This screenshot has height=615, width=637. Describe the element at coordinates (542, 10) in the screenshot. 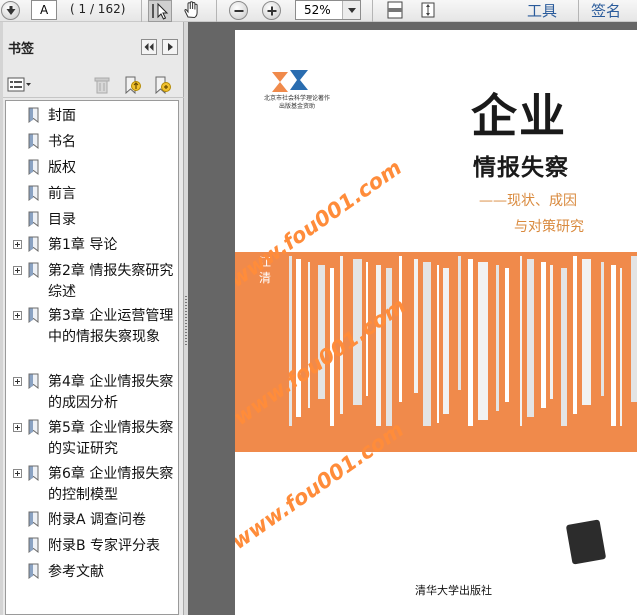

I see `tools-button: 工具` at that location.